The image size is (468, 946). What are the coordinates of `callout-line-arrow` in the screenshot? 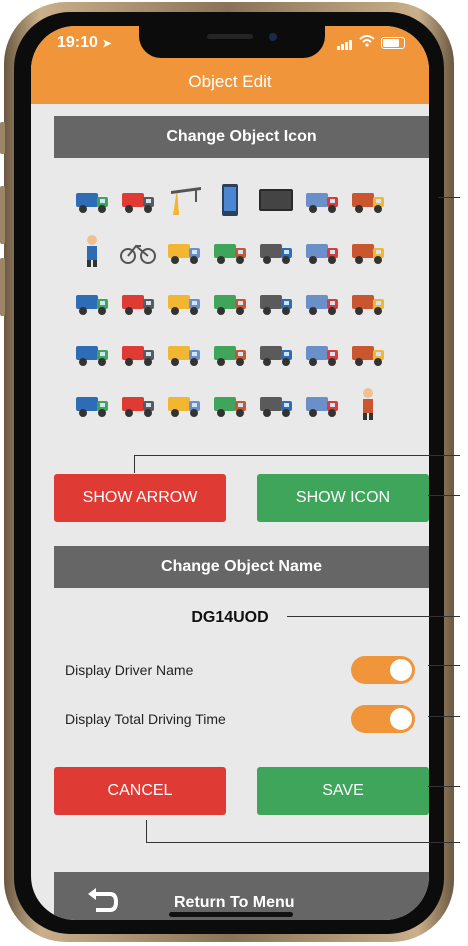 It's located at (297, 455).